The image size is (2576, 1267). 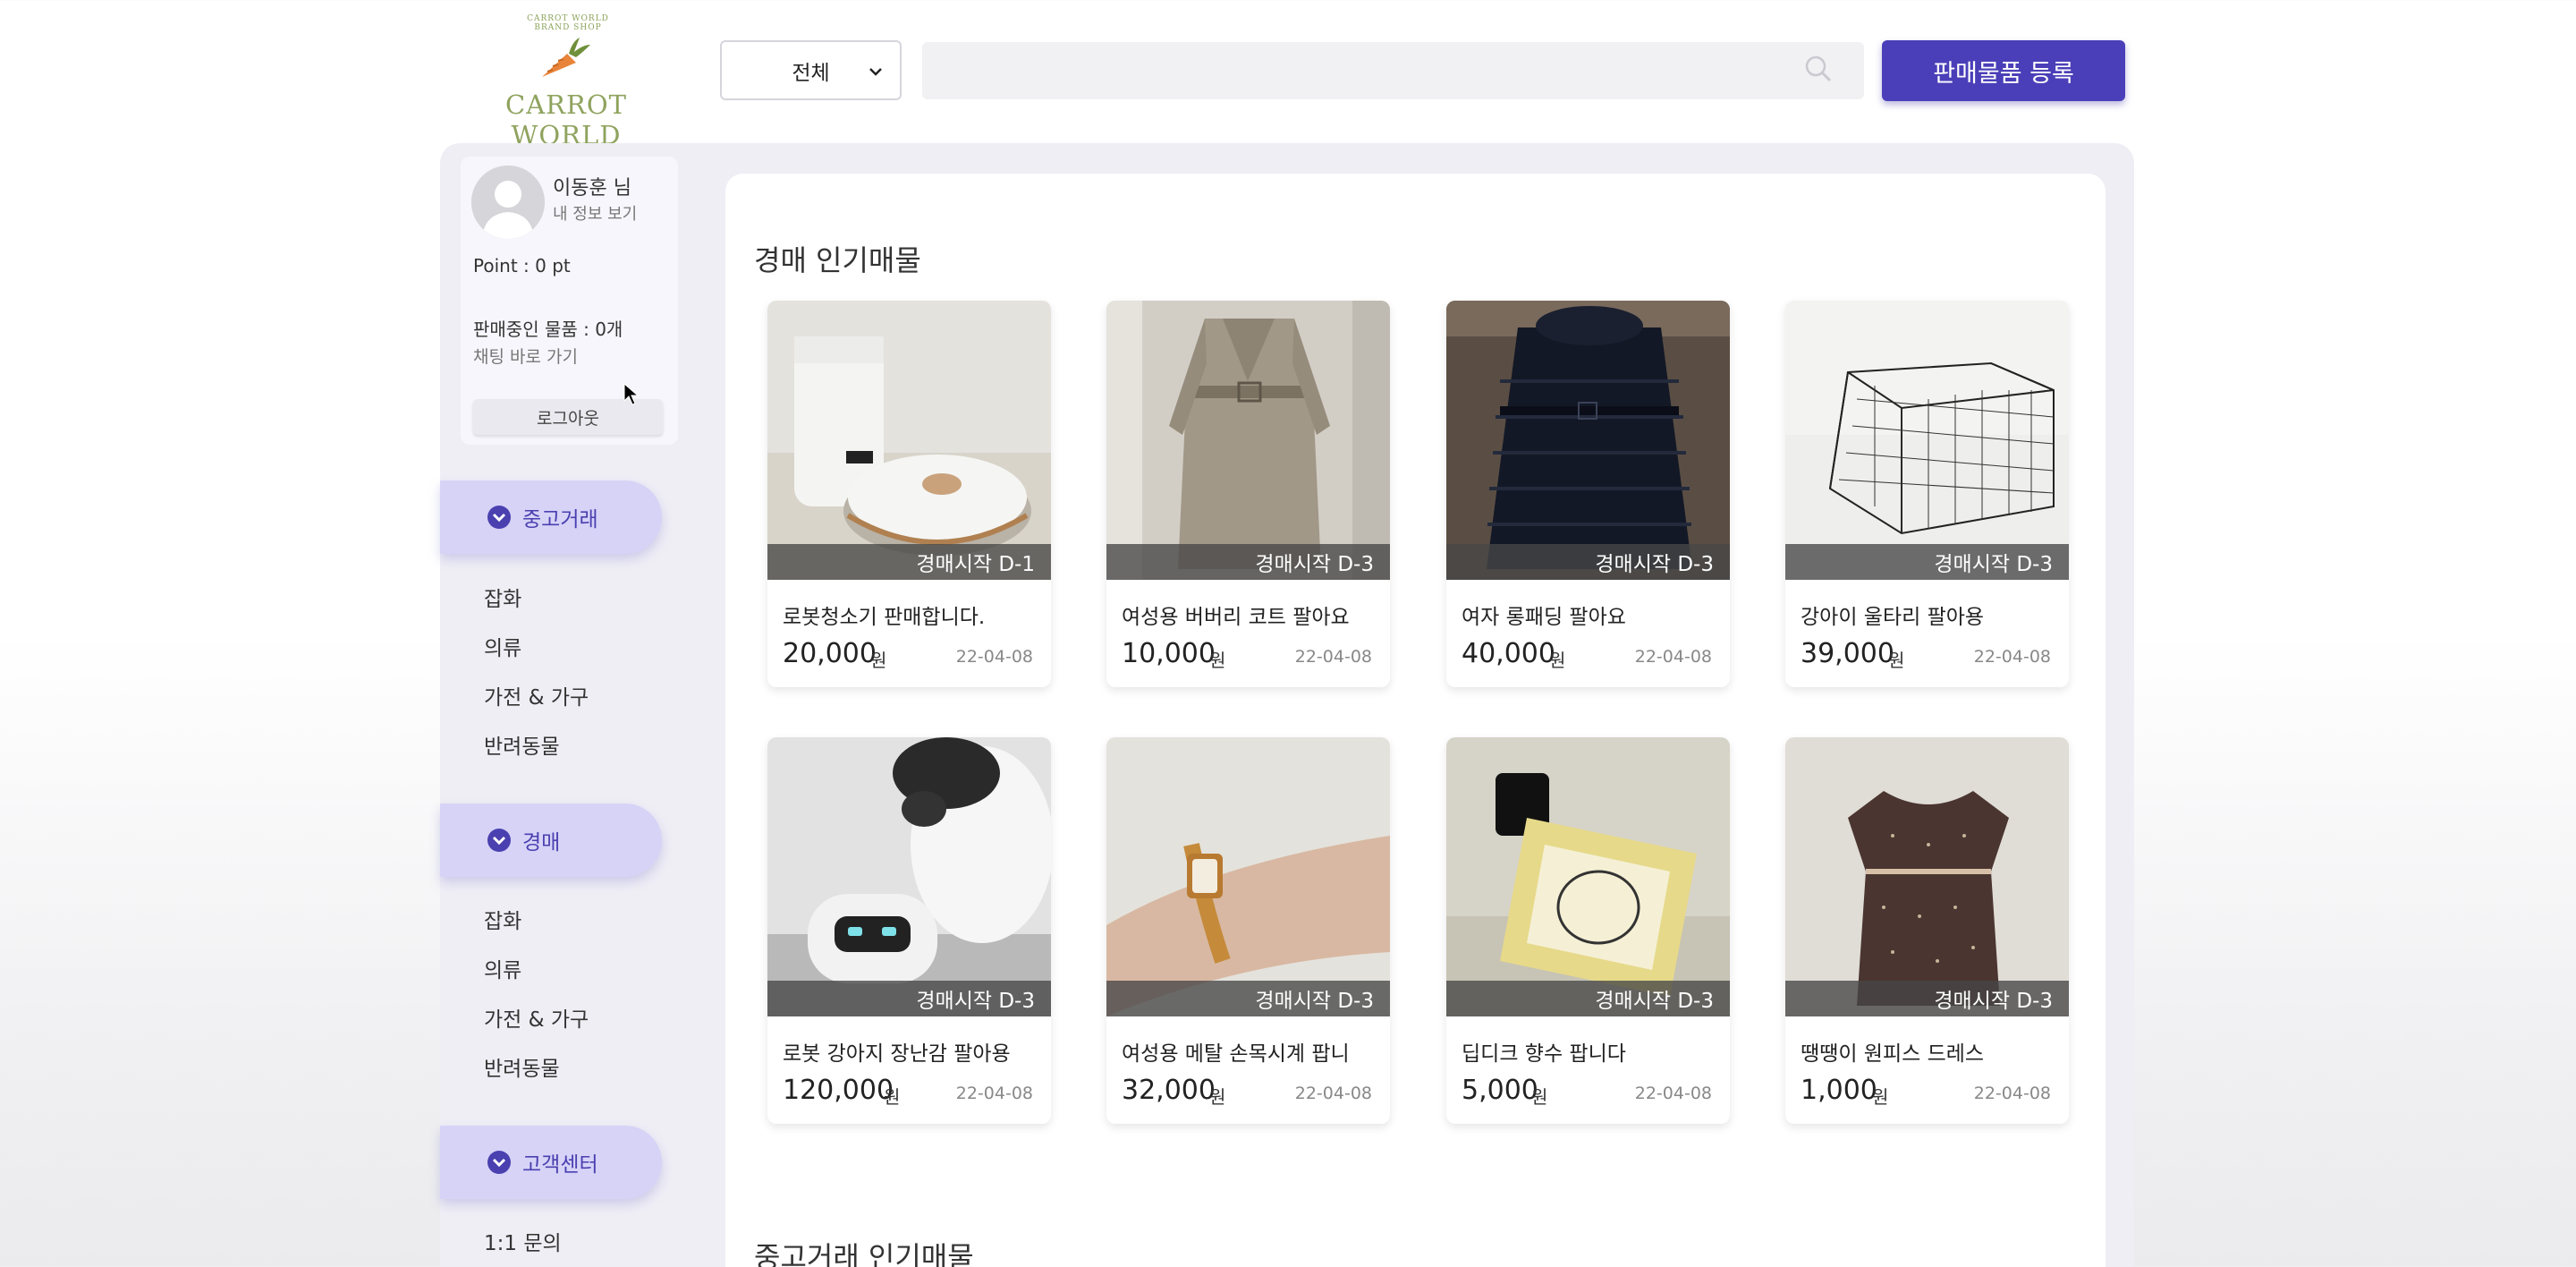 I want to click on user-avatar-icon, so click(x=508, y=203).